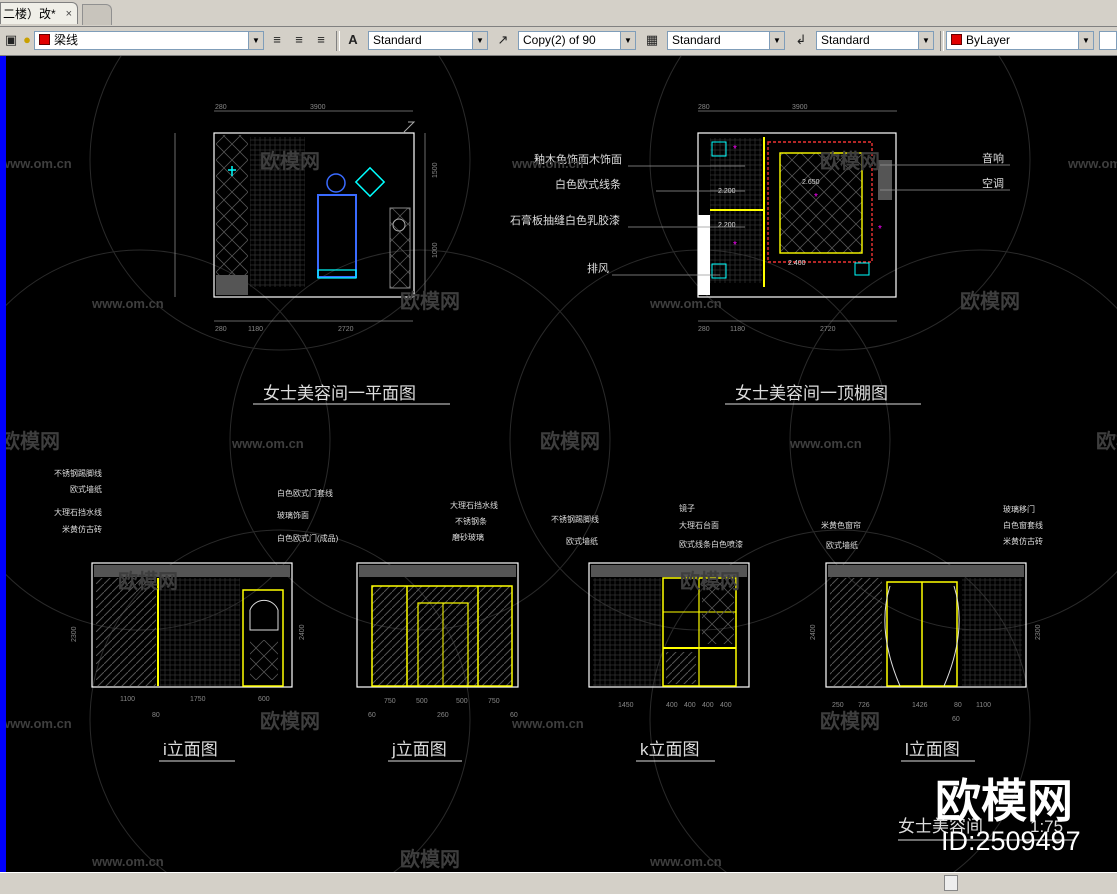 This screenshot has width=1117, height=894. Describe the element at coordinates (149, 40) in the screenshot. I see `layer-dropdown: 梁线 ▼` at that location.